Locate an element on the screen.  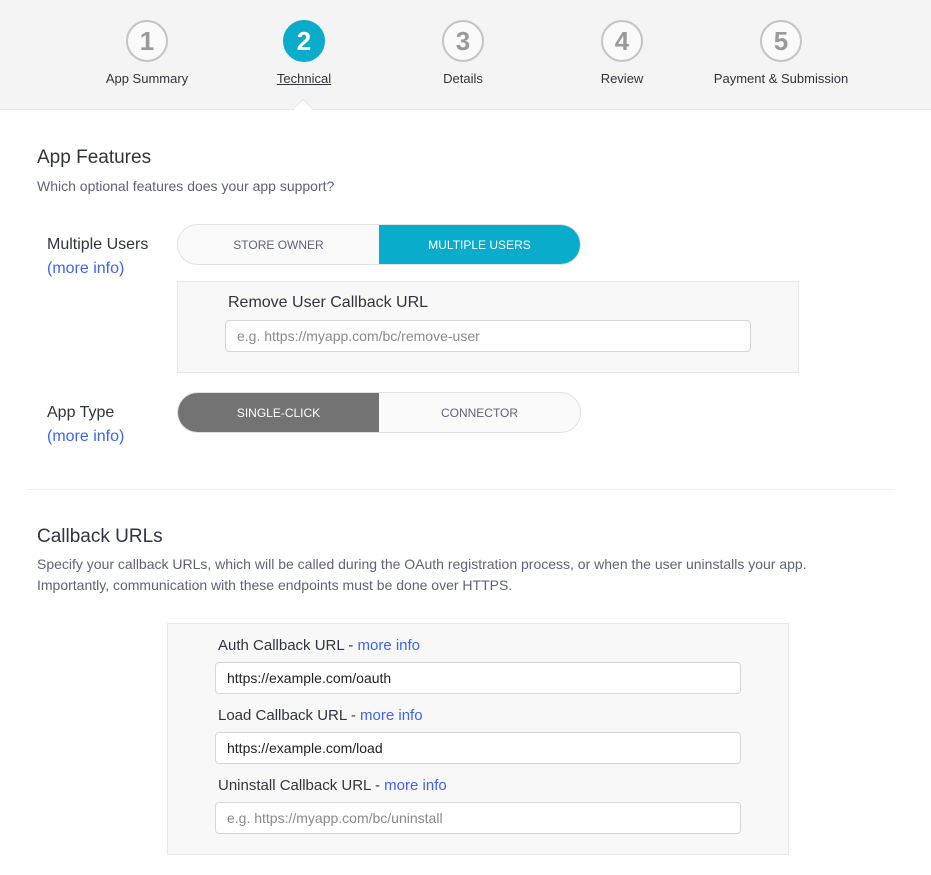
multiple-users-label: Multiple Users is located at coordinates (98, 244).